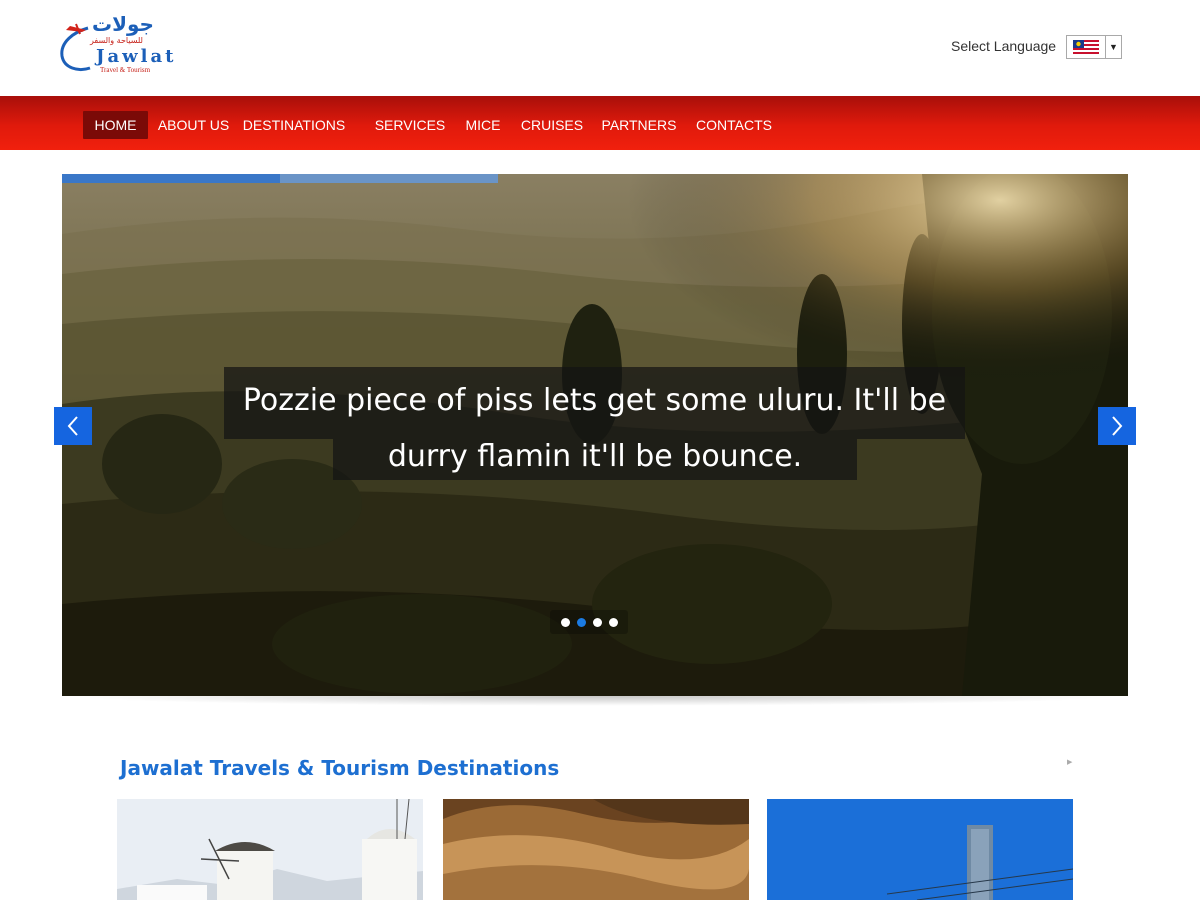 This screenshot has width=1200, height=900. Describe the element at coordinates (1113, 47) in the screenshot. I see `chevron-down-icon: ▼` at that location.